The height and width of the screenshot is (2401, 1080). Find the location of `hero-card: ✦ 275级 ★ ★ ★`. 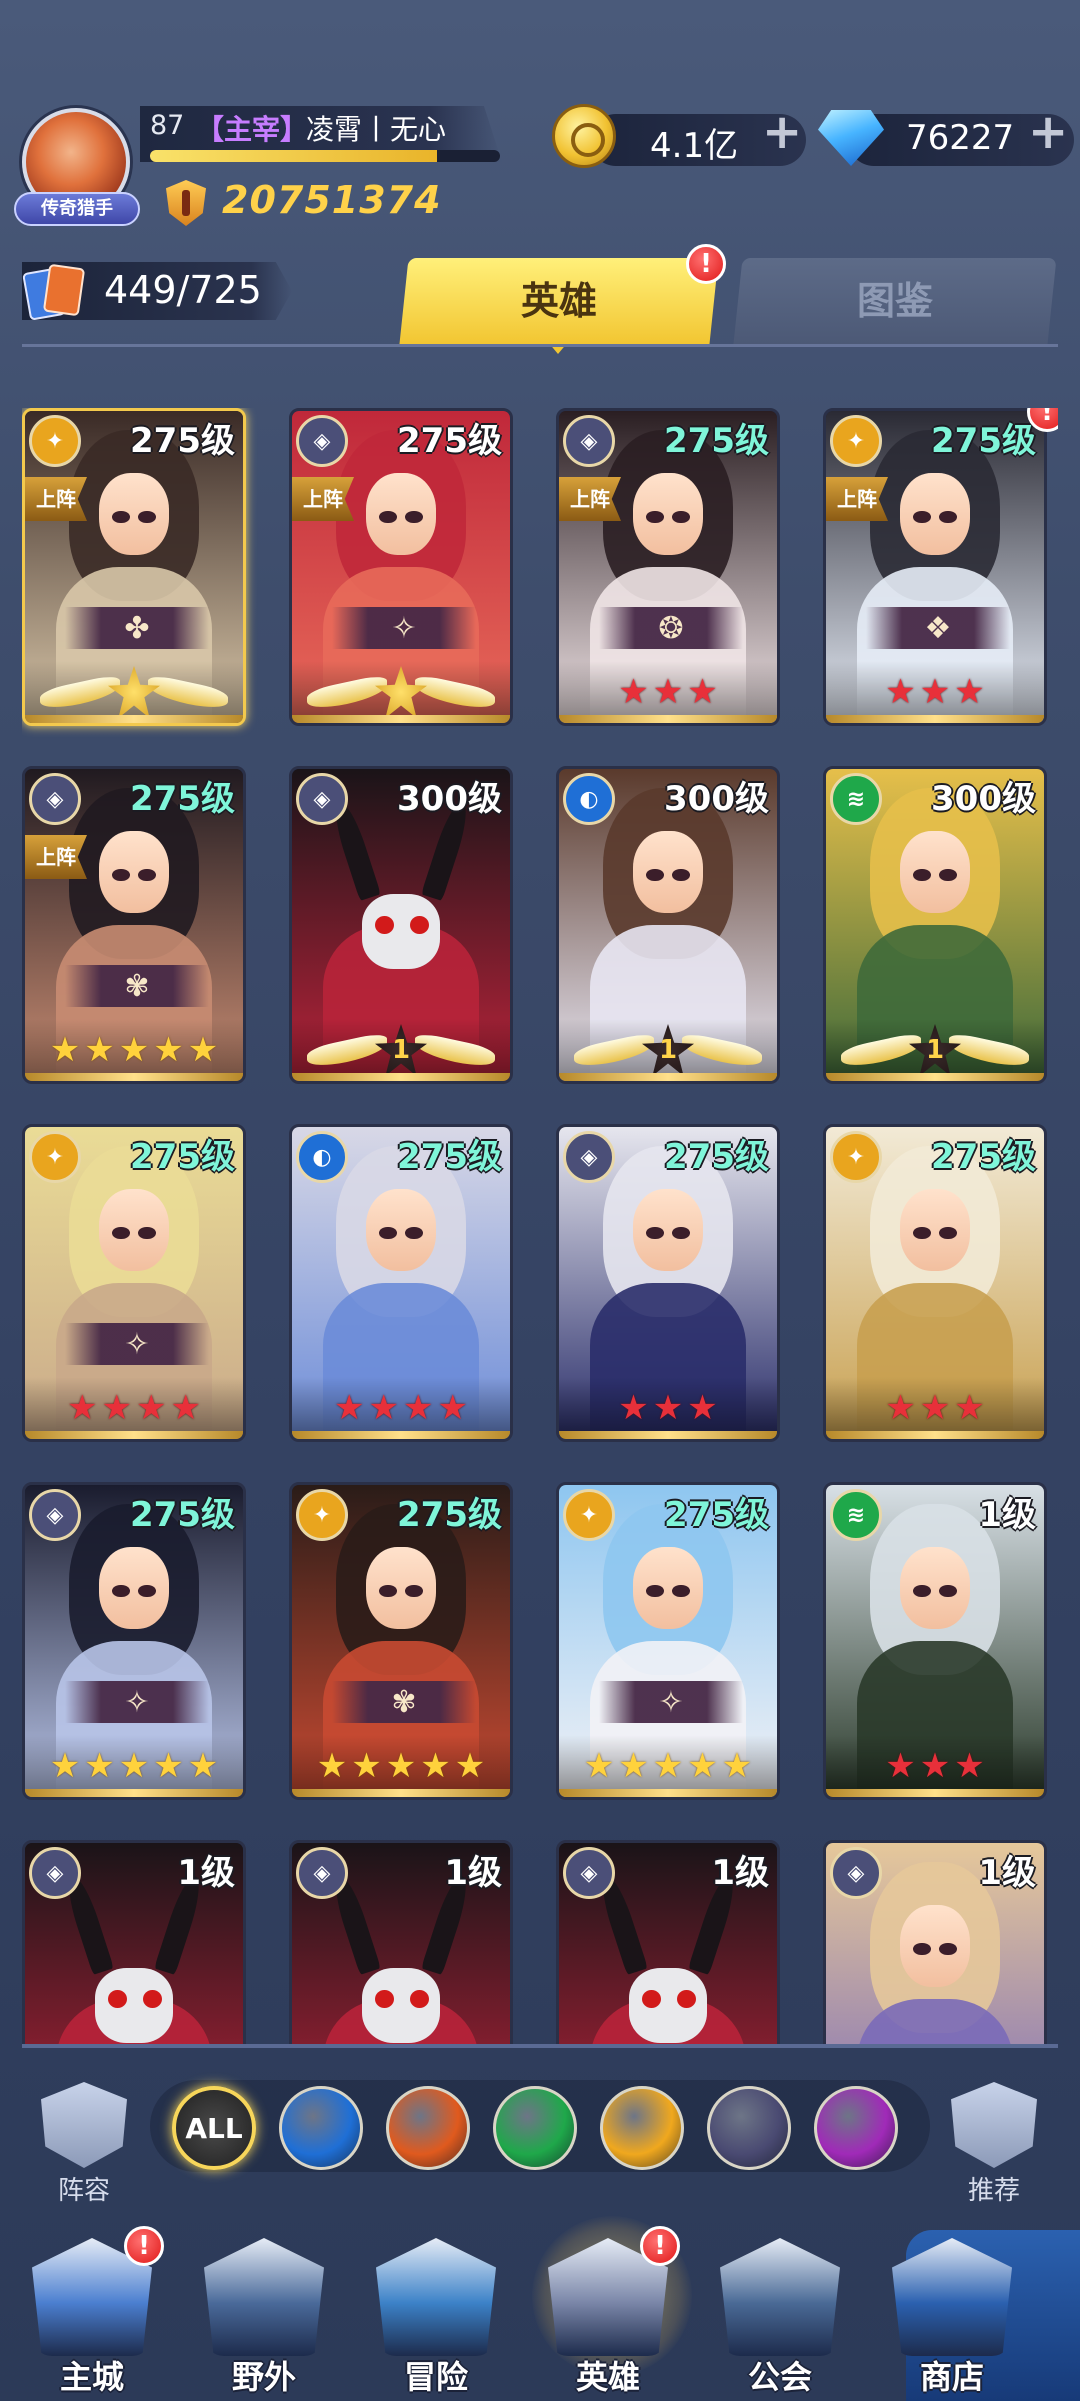

hero-card: ✦ 275级 ★ ★ ★ is located at coordinates (935, 1283).